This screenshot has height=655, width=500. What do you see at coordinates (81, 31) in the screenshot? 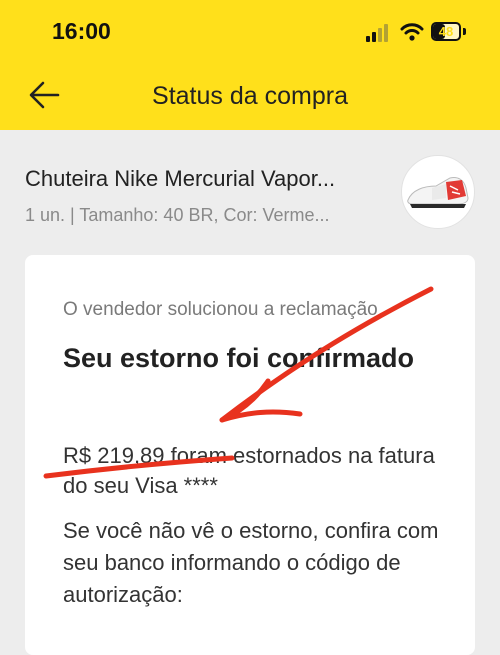
I see `status-time: 16:00` at bounding box center [81, 31].